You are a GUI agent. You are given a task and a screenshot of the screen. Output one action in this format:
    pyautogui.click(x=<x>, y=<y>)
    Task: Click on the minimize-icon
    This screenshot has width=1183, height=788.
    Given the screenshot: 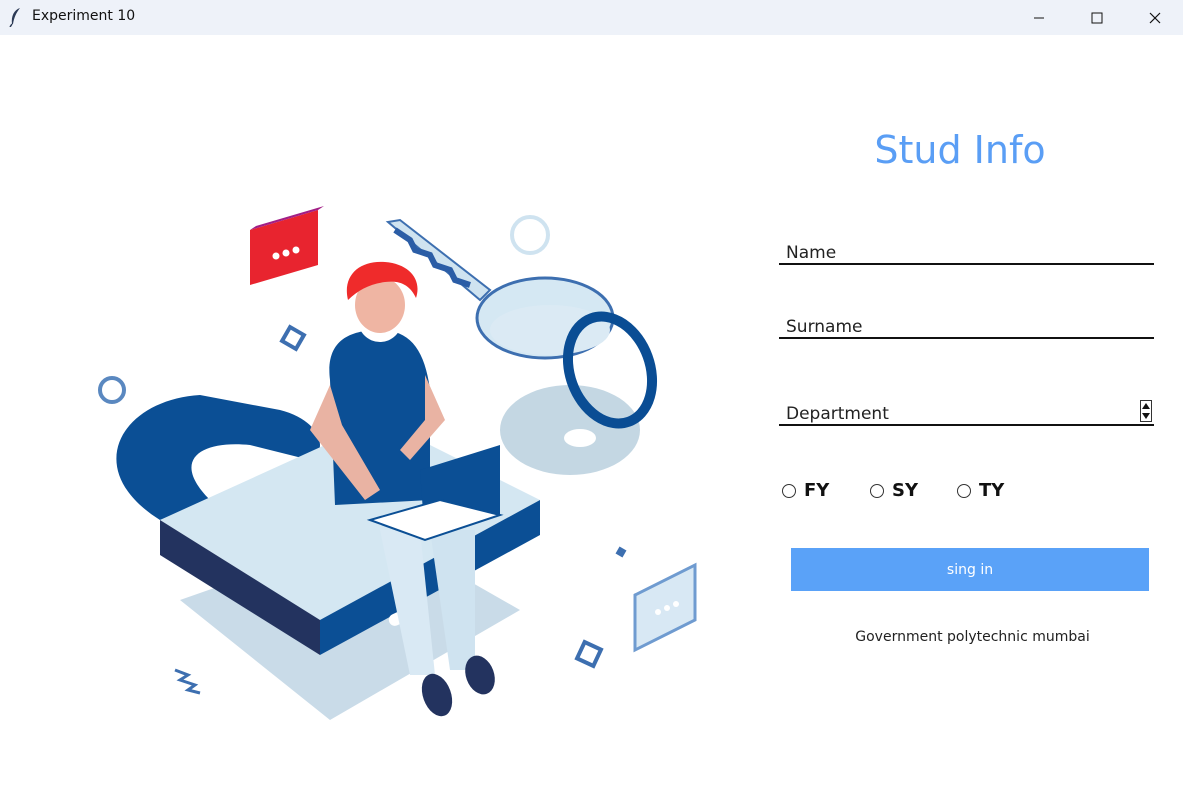 What is the action you would take?
    pyautogui.click(x=1039, y=17)
    